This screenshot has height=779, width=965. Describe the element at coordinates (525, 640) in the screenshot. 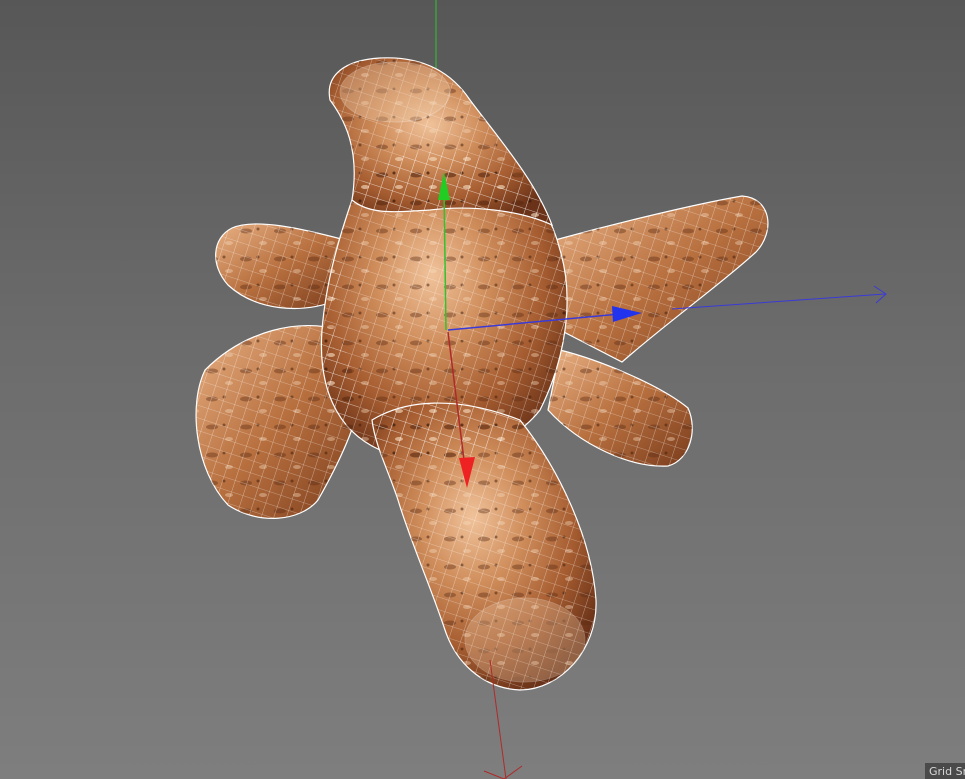

I see `mesh-cap-bottom` at that location.